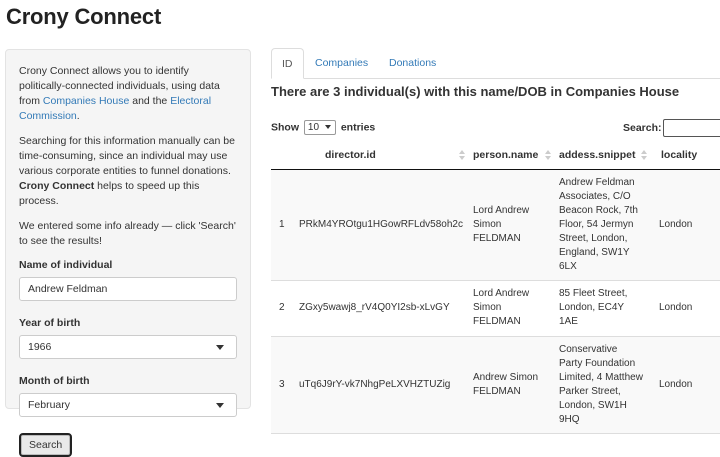  What do you see at coordinates (358, 127) in the screenshot?
I see `entries-label: entries` at bounding box center [358, 127].